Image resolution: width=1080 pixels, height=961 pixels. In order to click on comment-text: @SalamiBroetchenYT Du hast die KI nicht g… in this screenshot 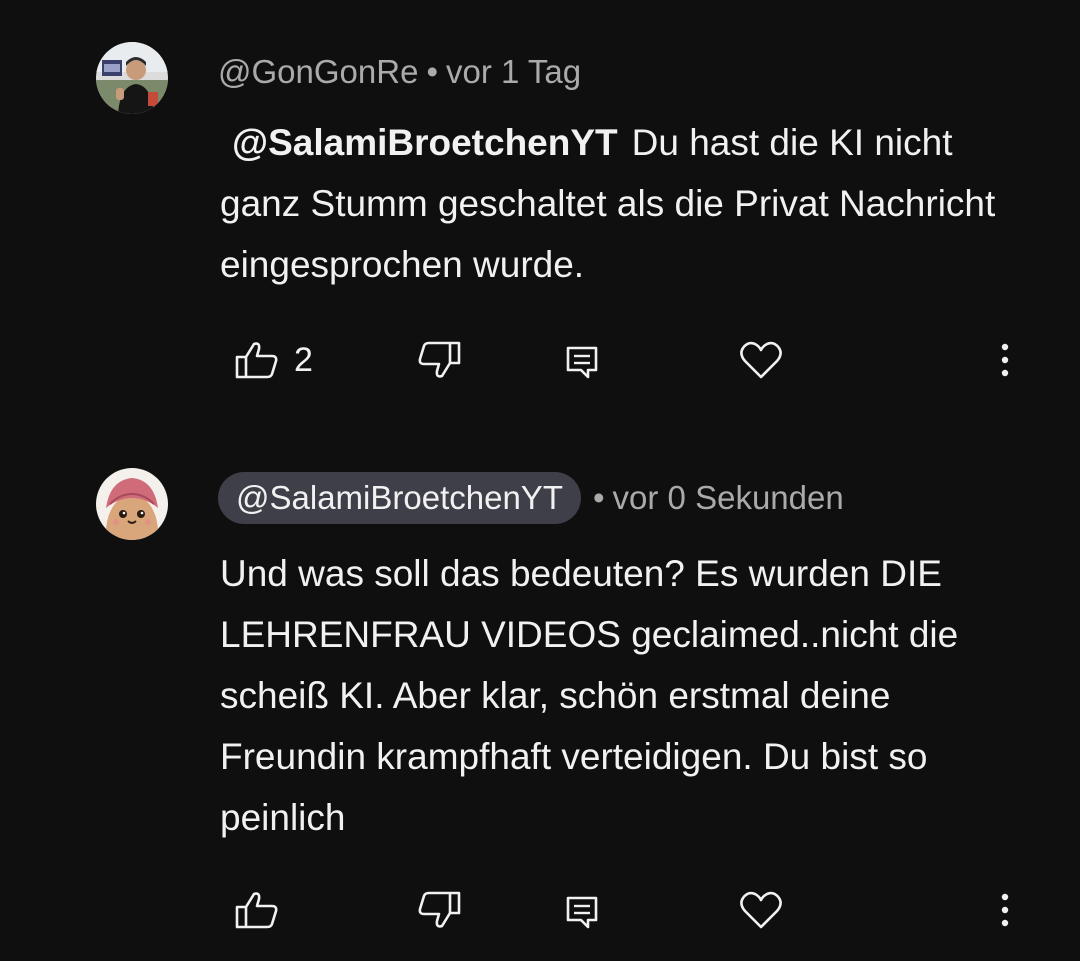, I will do `click(630, 203)`.